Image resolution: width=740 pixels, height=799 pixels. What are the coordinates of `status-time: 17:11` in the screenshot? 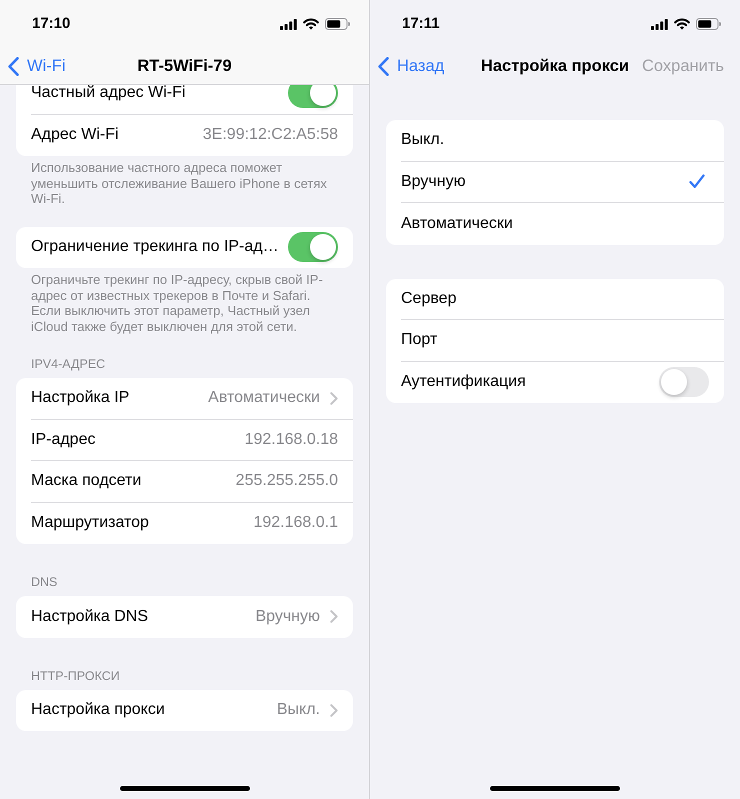 It's located at (421, 24).